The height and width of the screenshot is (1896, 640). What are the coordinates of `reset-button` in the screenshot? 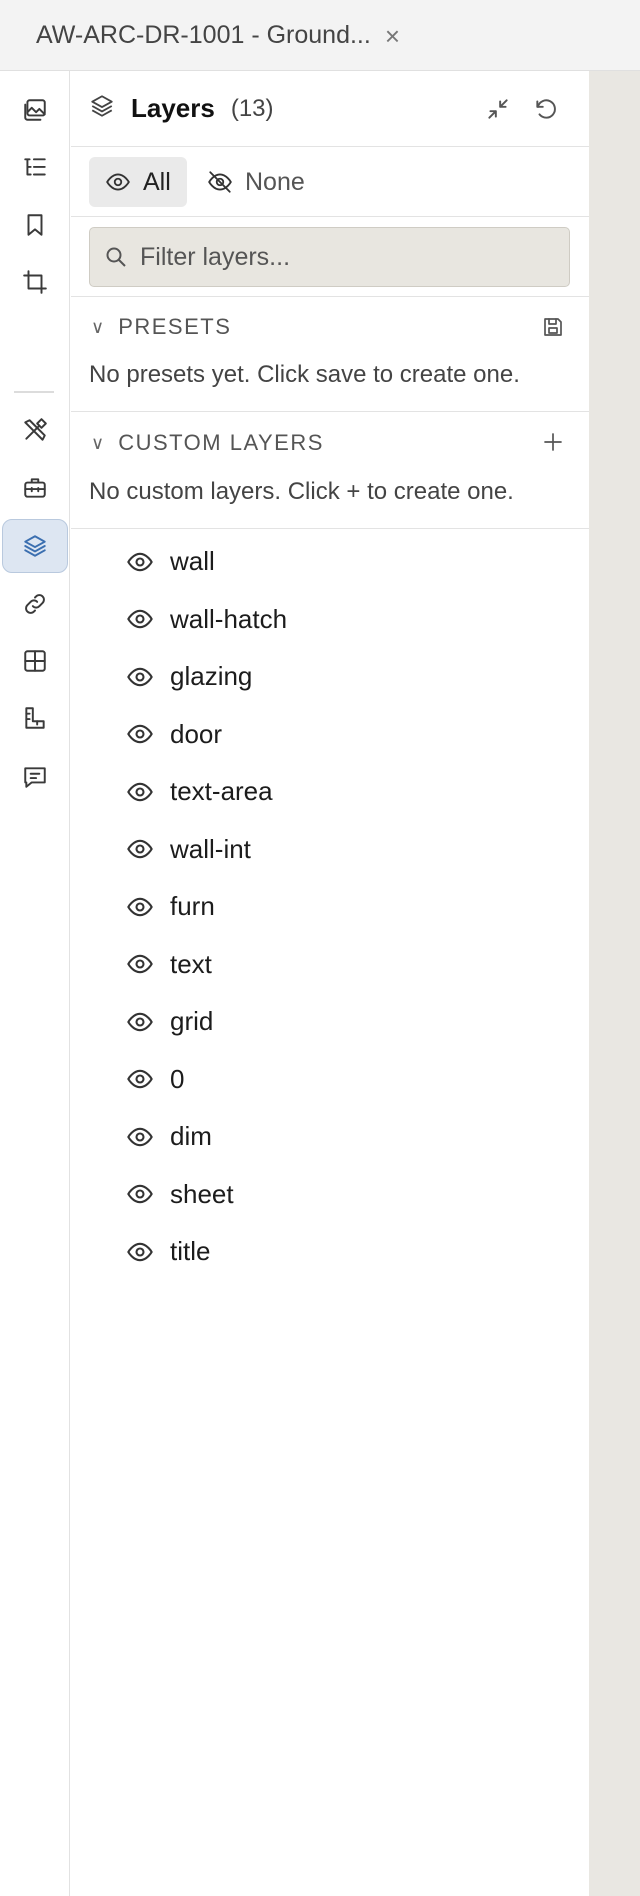 It's located at (546, 109).